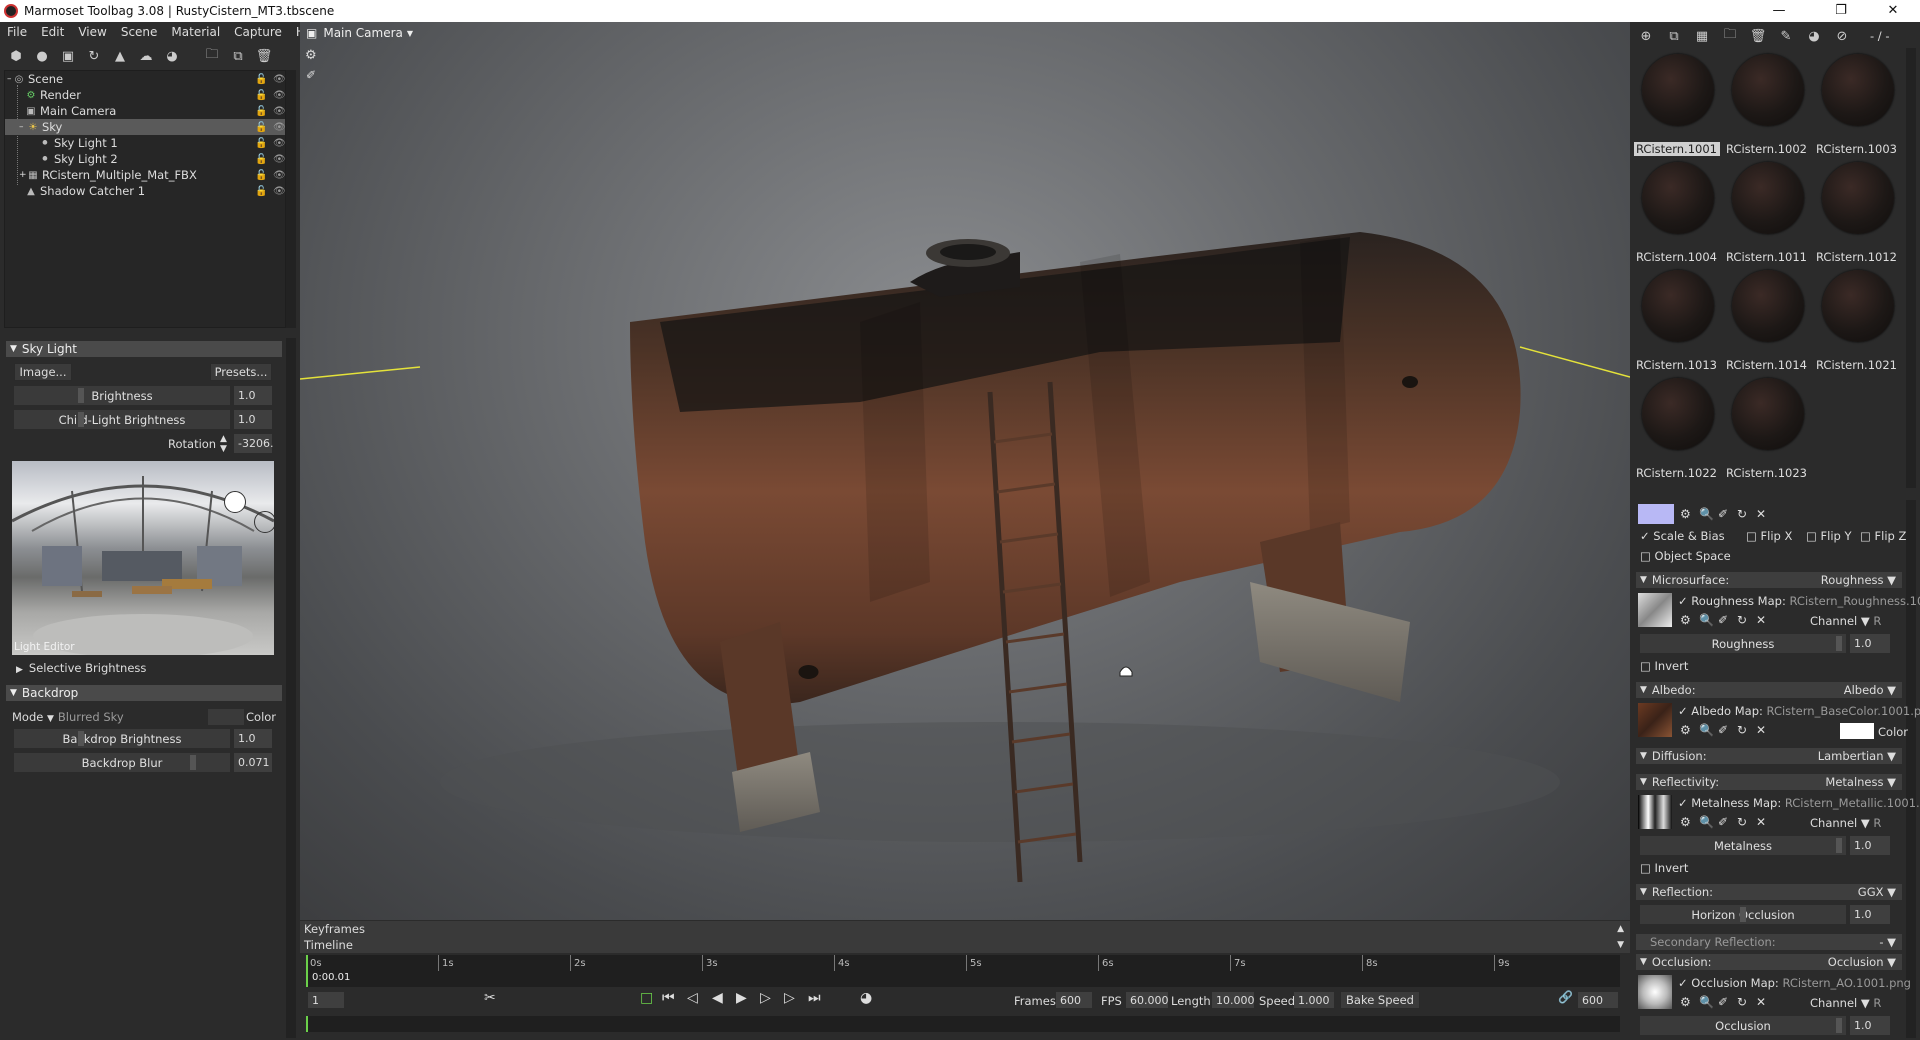  Describe the element at coordinates (85, 717) in the screenshot. I see `mode-dropdown: ▼ Blurred Sky` at that location.